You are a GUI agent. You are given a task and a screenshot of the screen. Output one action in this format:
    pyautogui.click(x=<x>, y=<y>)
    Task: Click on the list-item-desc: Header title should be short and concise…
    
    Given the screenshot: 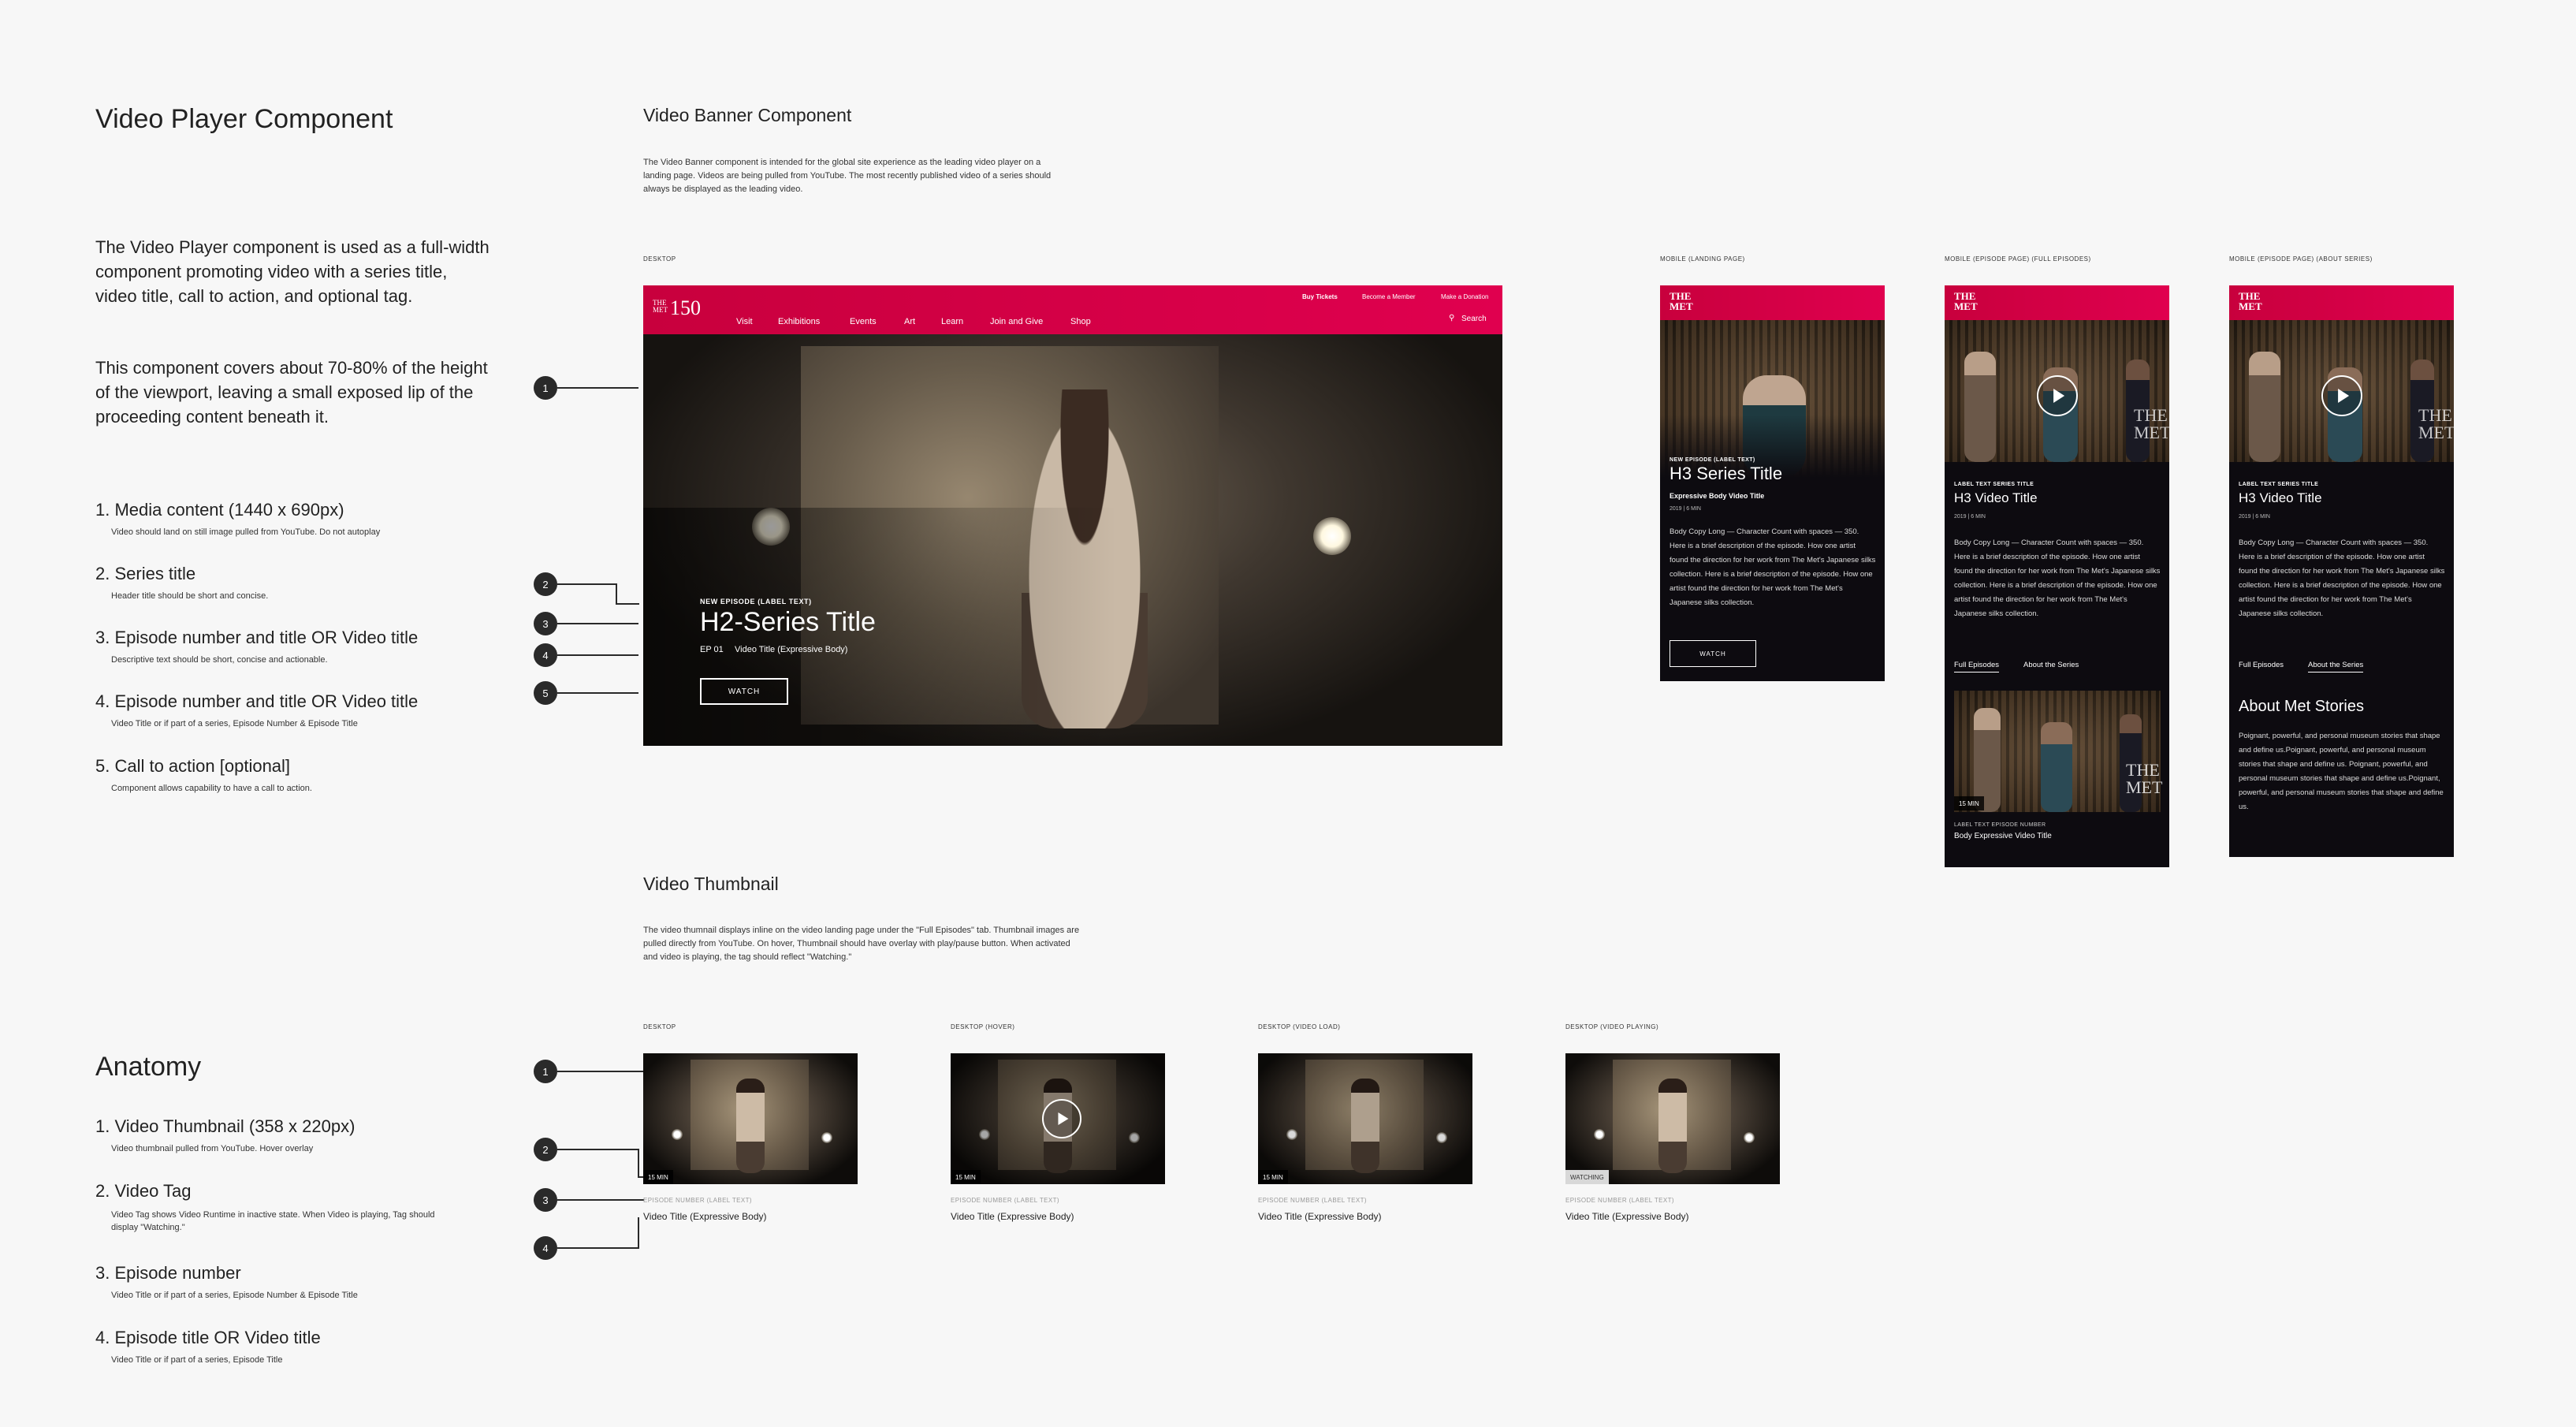 What is the action you would take?
    pyautogui.click(x=190, y=596)
    